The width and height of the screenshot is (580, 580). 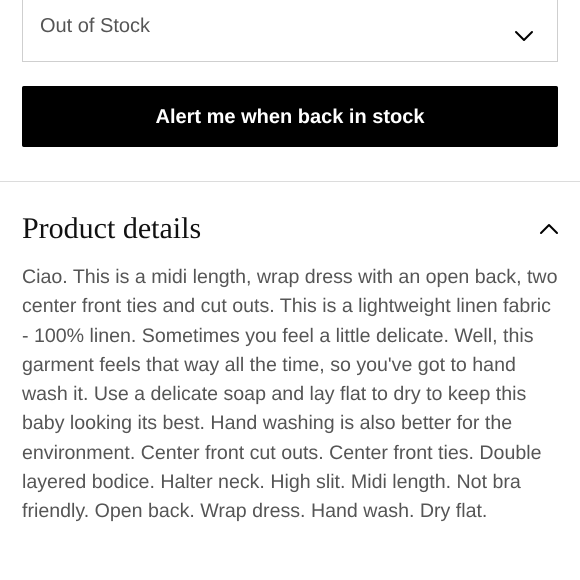 I want to click on collapse-toggle, so click(x=549, y=229).